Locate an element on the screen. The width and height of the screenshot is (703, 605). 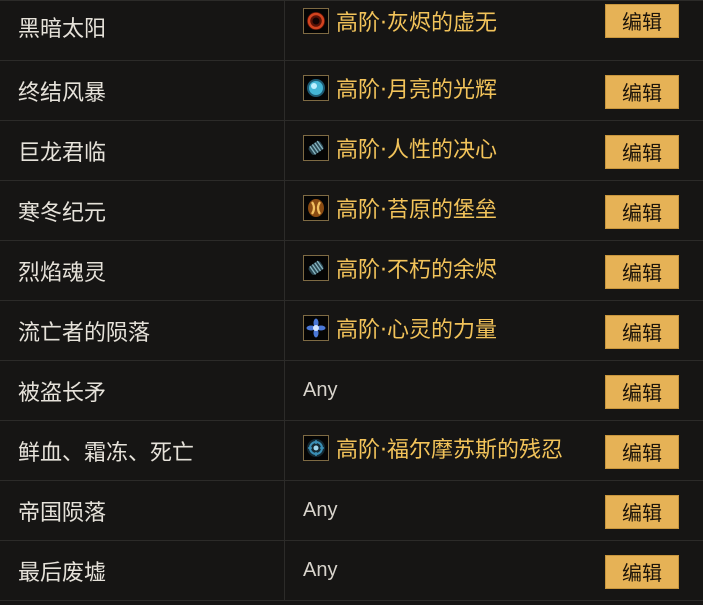
row-name-cell: 鲜血、霜冻、死亡 is located at coordinates (142, 450).